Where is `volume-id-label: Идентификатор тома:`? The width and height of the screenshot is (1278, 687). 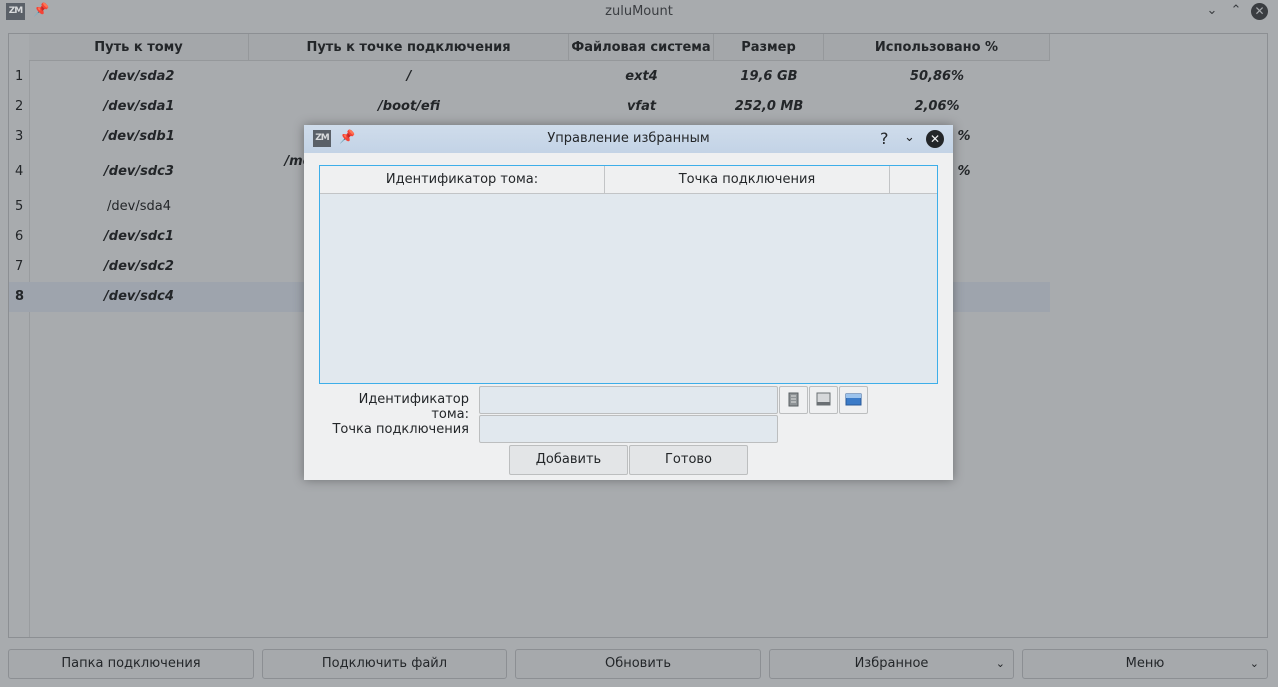
volume-id-label: Идентификатор тома: is located at coordinates (413, 407).